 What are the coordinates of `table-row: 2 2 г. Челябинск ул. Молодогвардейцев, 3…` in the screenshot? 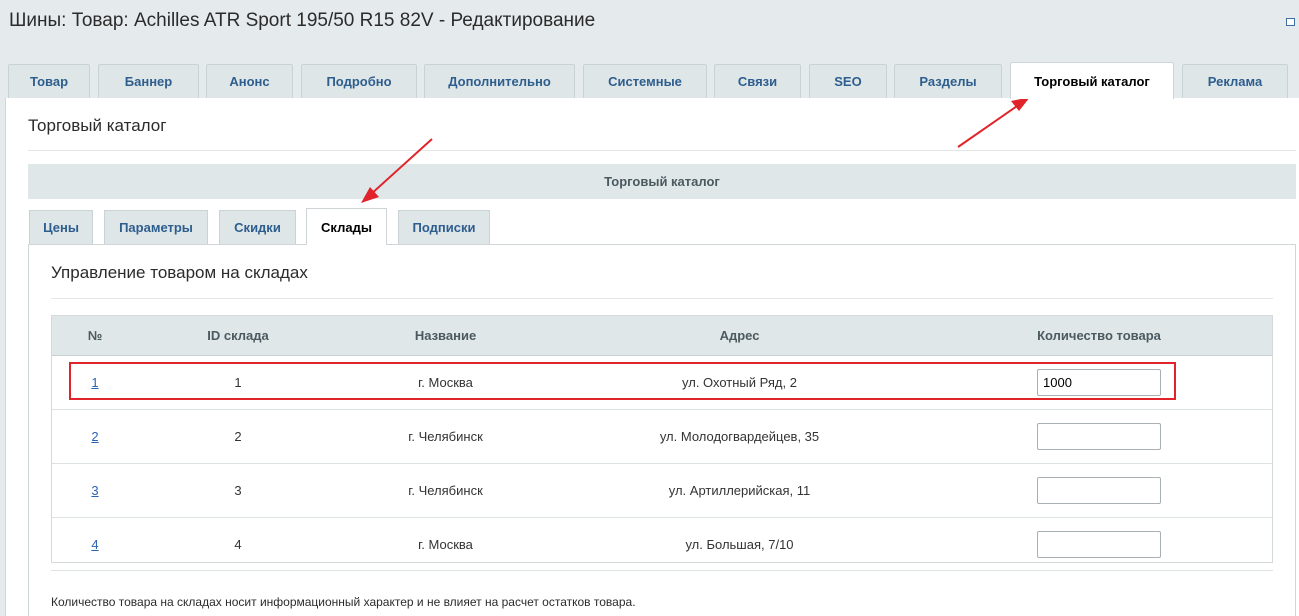 It's located at (662, 436).